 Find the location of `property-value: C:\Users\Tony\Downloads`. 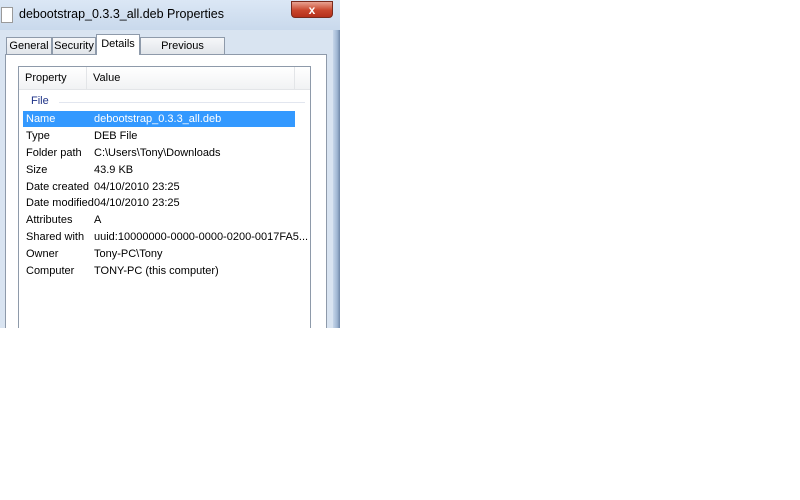

property-value: C:\Users\Tony\Downloads is located at coordinates (157, 153).